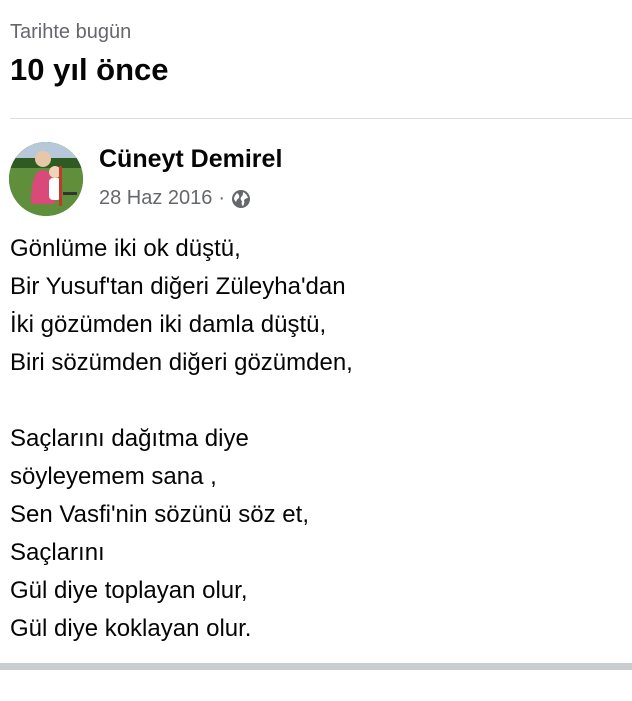 The image size is (632, 701). I want to click on post-author: Cüneyt Demirel, so click(190, 159).